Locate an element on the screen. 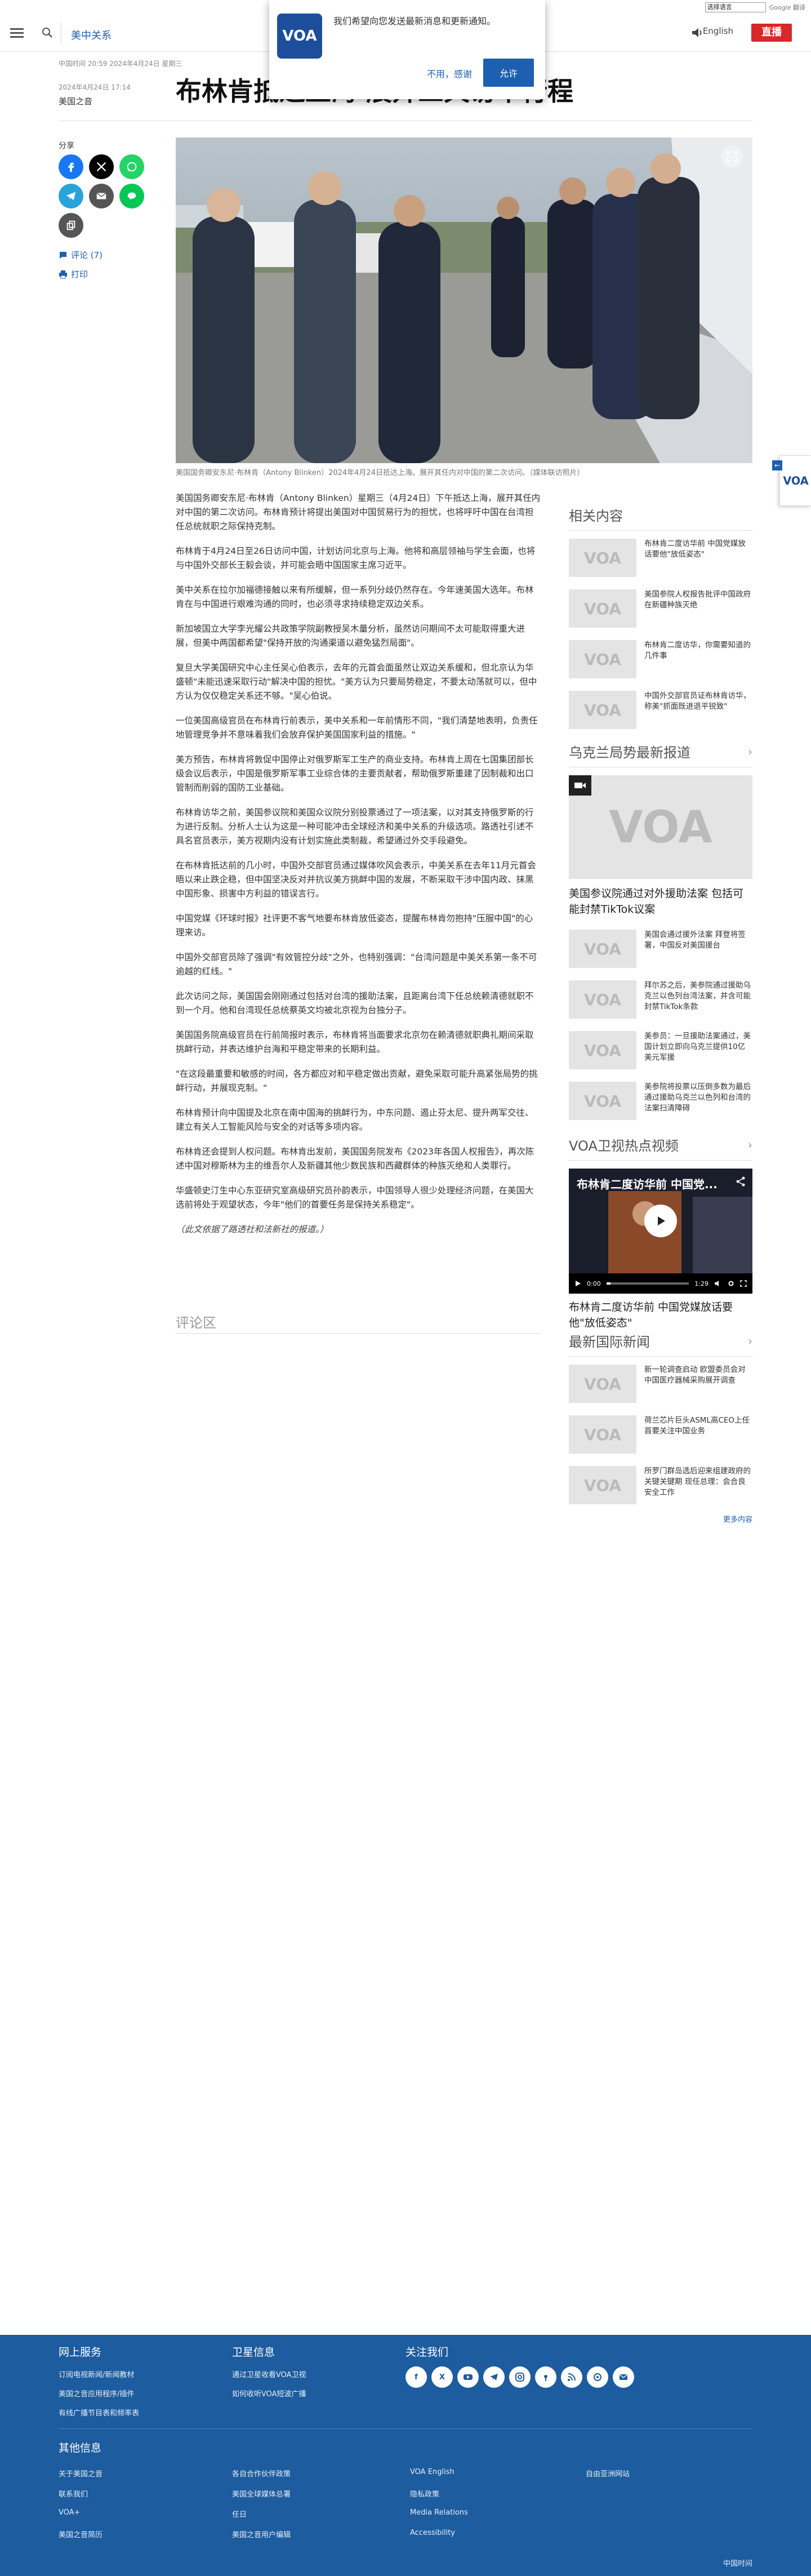  related-item: VOA 中国外交部官员证布林肯访华，称美"抓面既进退平锐致" is located at coordinates (660, 710).